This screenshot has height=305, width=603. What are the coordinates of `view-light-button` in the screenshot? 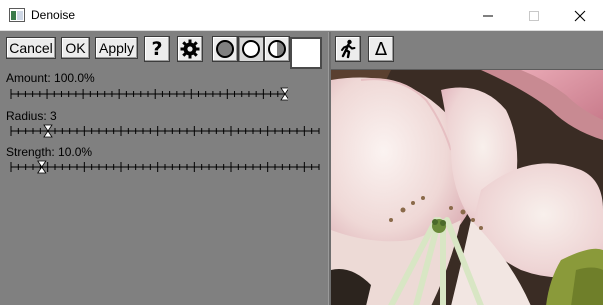 It's located at (251, 49).